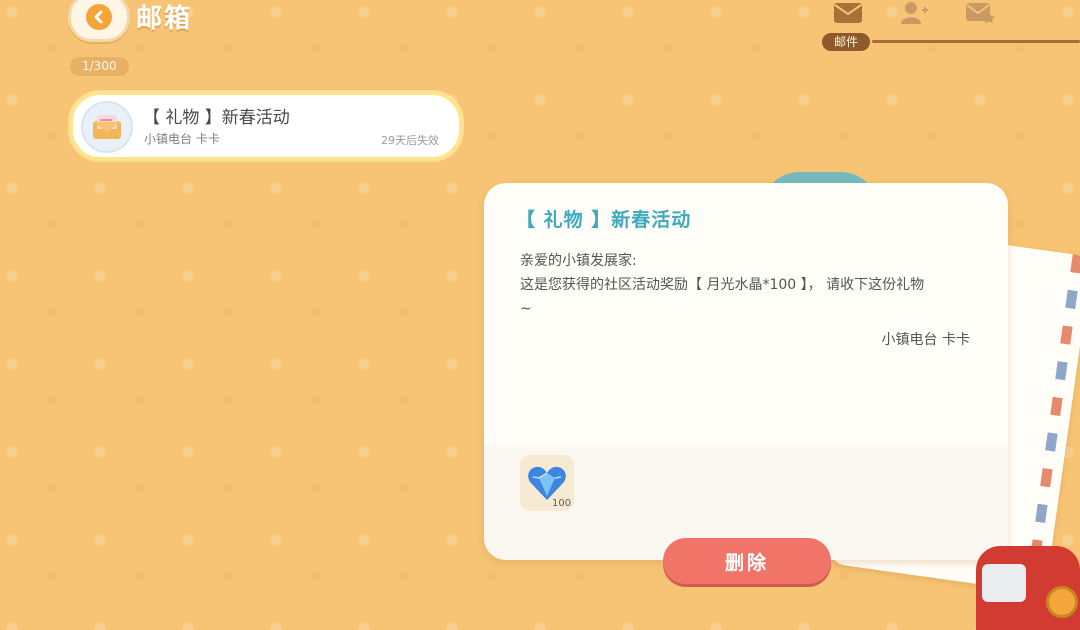 This screenshot has width=1080, height=630. Describe the element at coordinates (99, 66) in the screenshot. I see `mail-counter: 1/300` at that location.